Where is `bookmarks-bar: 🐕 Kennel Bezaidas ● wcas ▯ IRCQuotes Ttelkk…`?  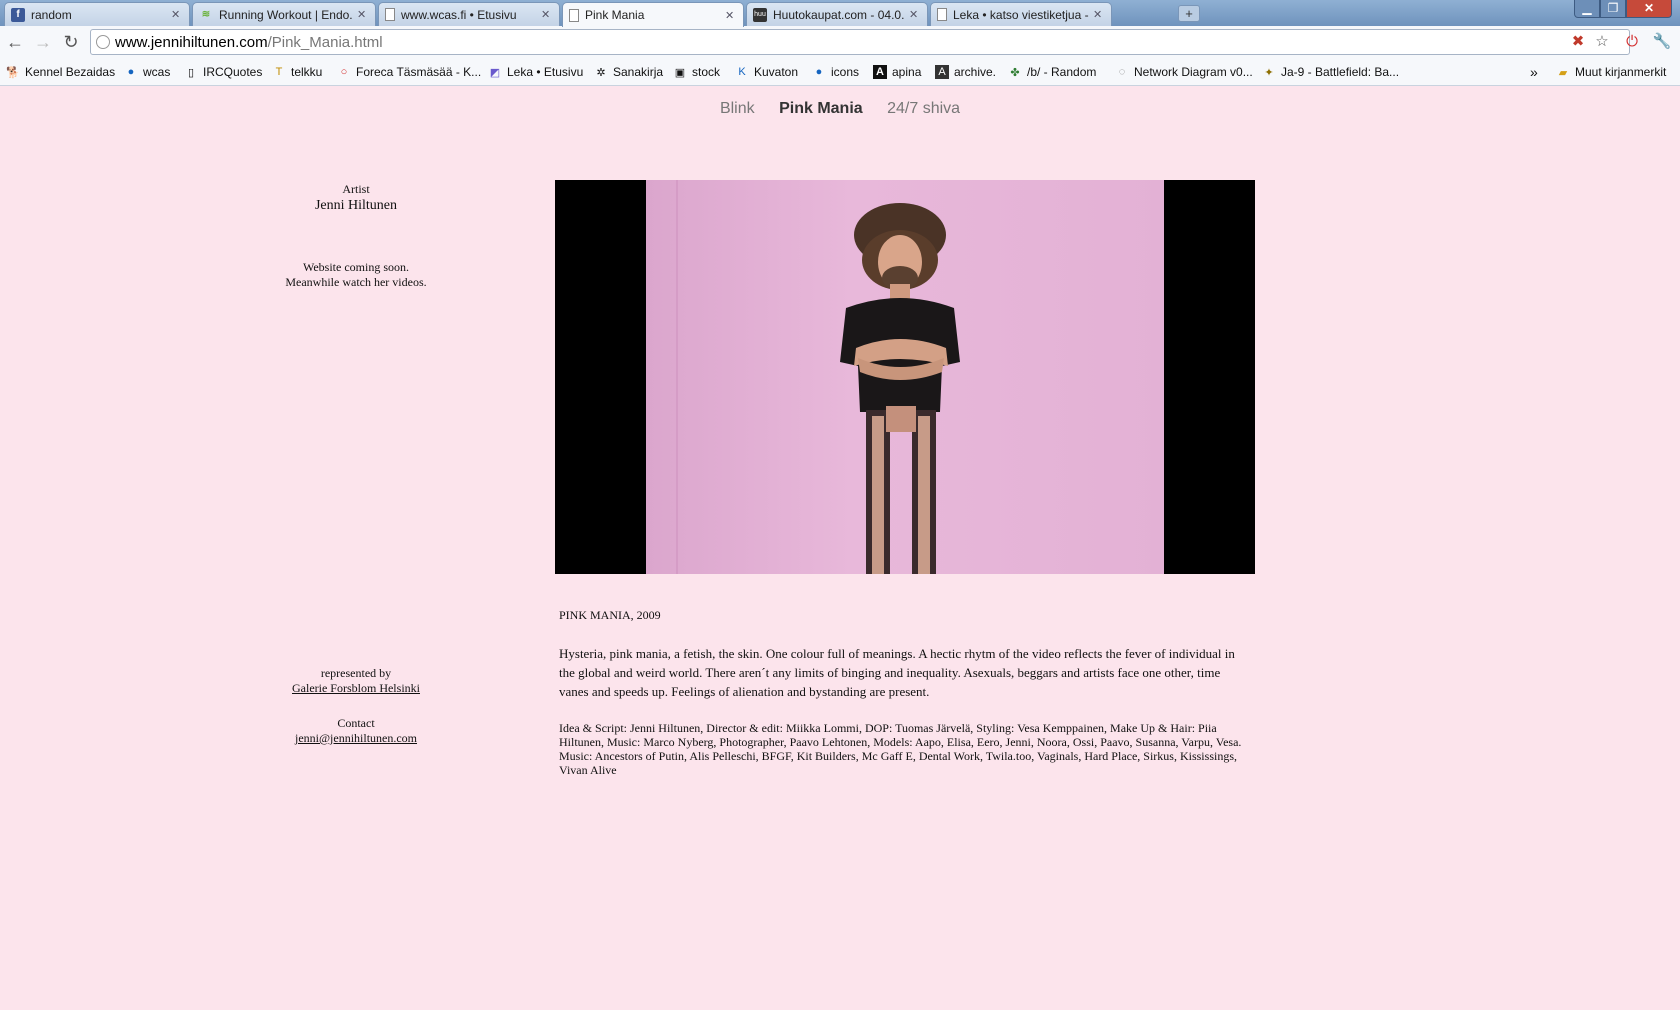
bookmarks-bar: 🐕 Kennel Bezaidas ● wcas ▯ IRCQuotes Ttelkk… is located at coordinates (840, 72).